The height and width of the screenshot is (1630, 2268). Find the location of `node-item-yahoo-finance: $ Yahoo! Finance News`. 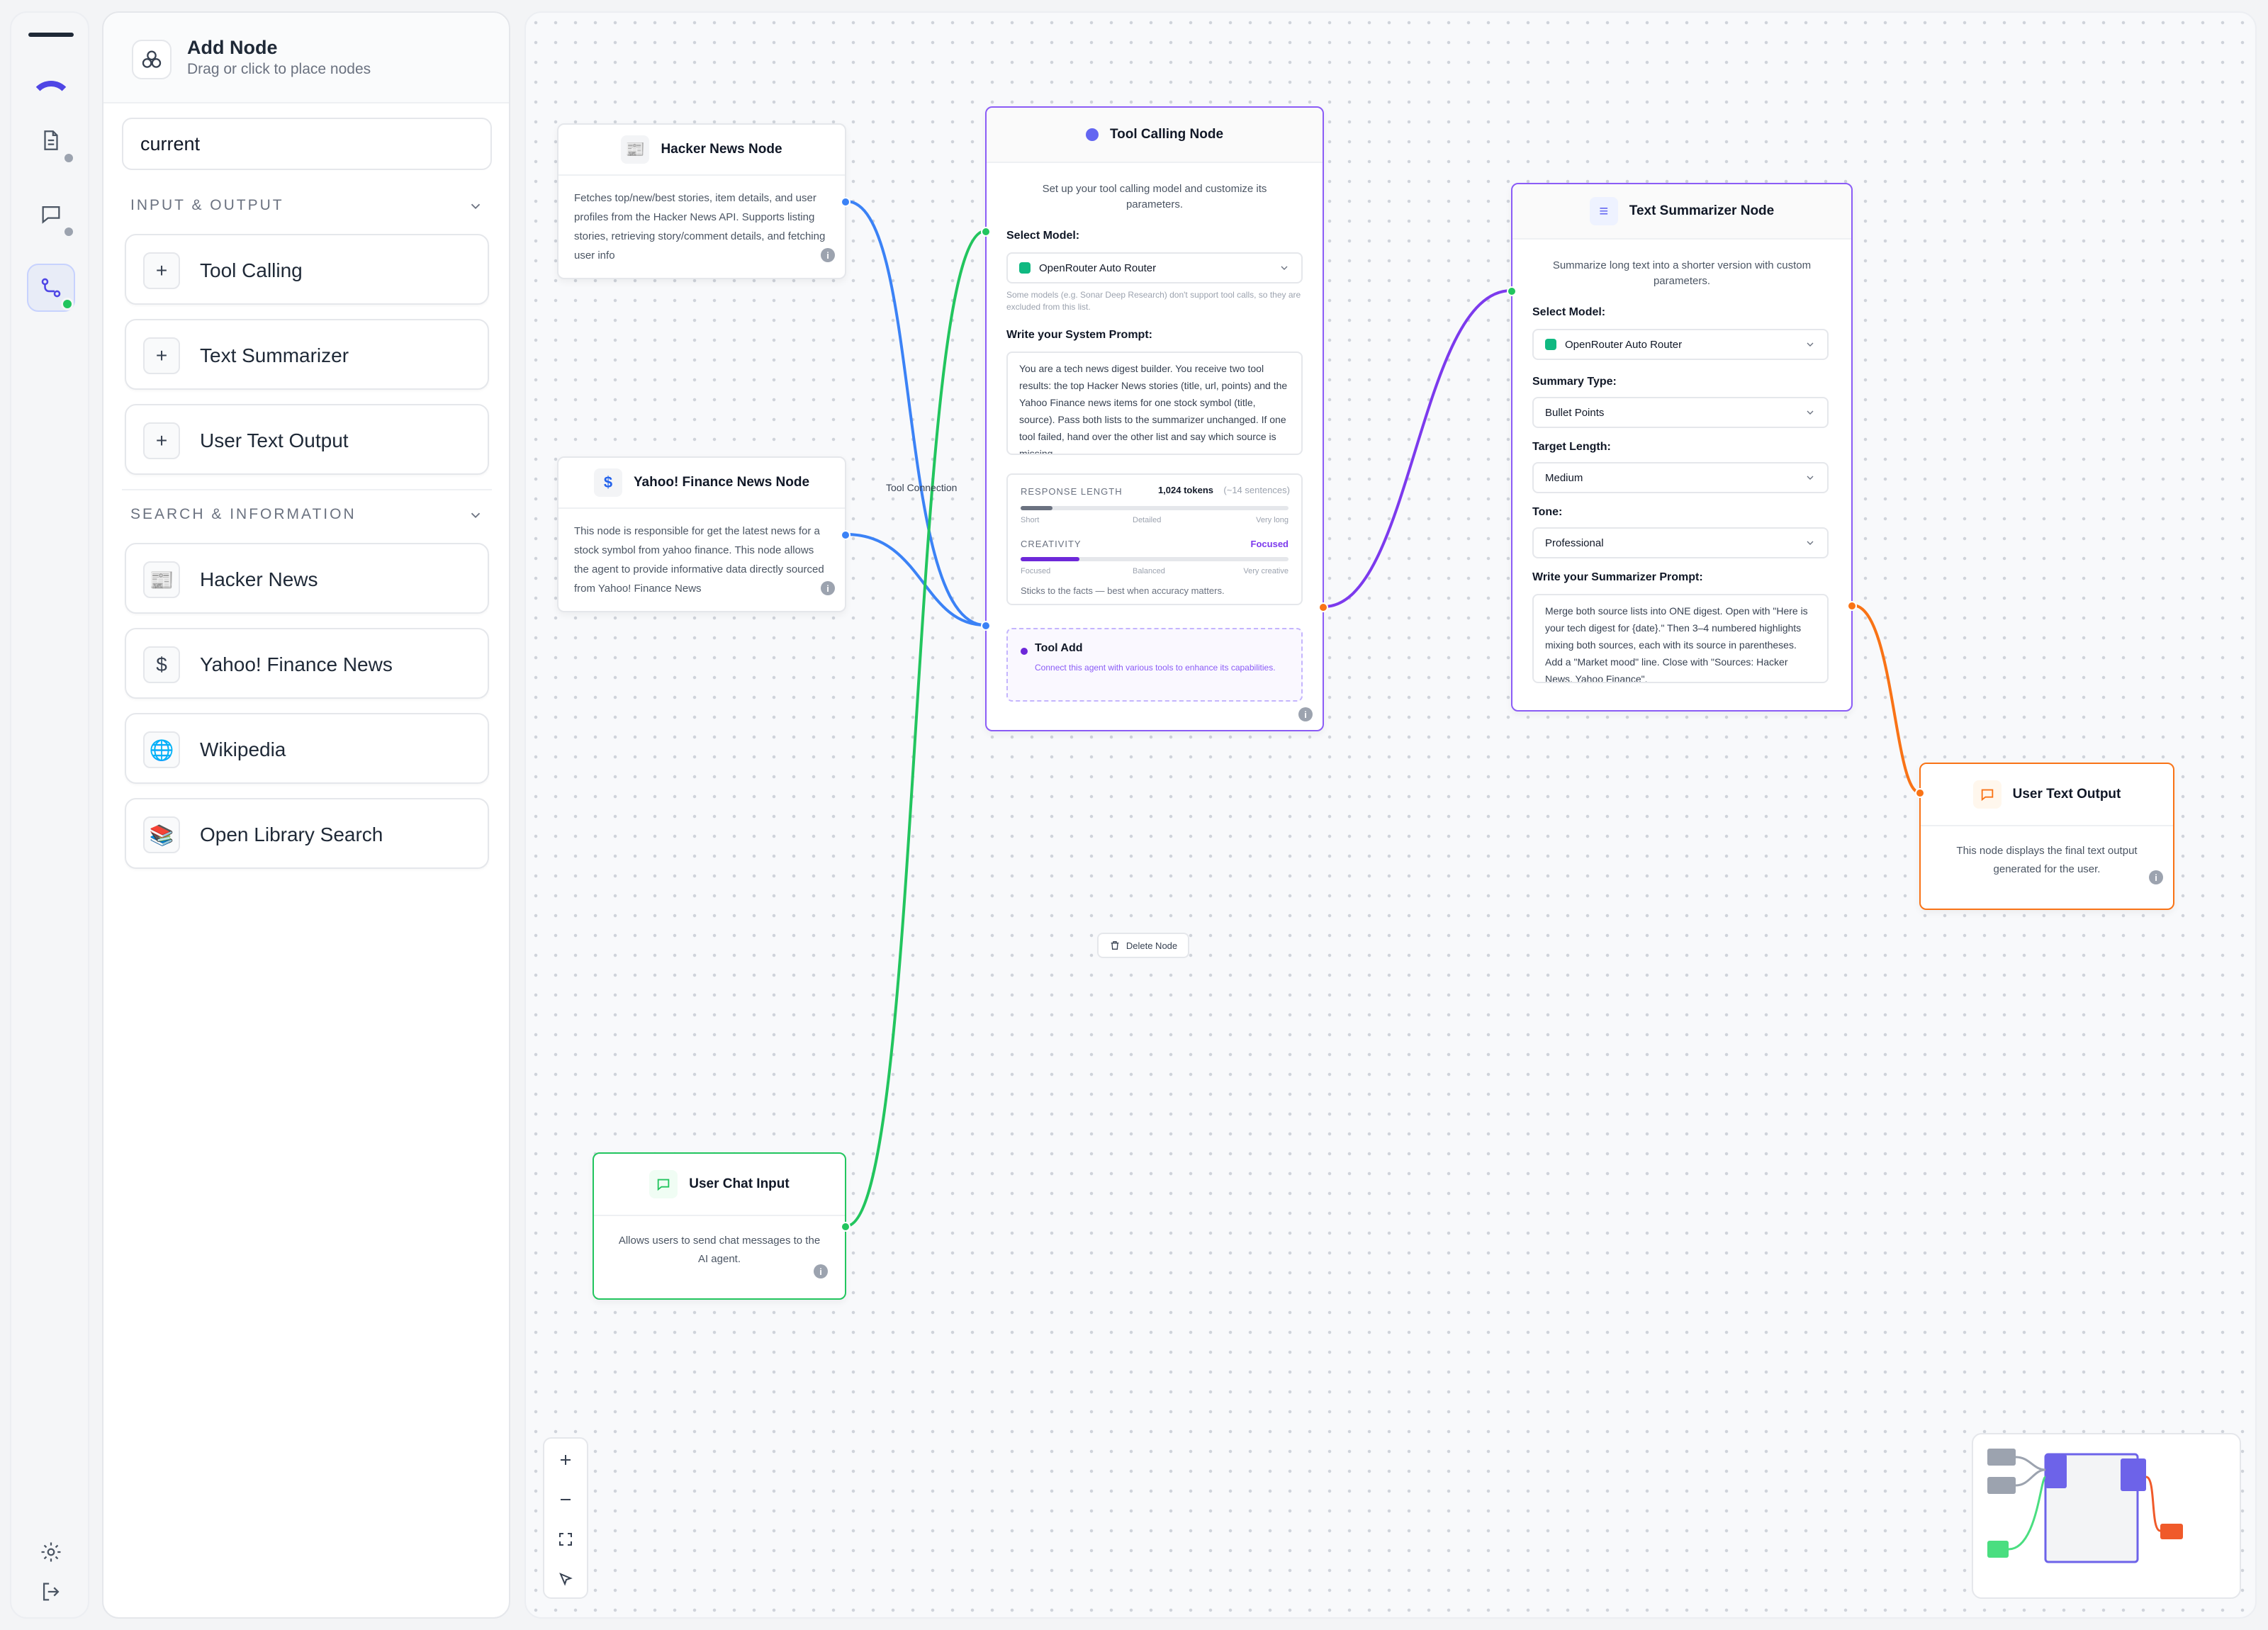

node-item-yahoo-finance: $ Yahoo! Finance News is located at coordinates (307, 664).